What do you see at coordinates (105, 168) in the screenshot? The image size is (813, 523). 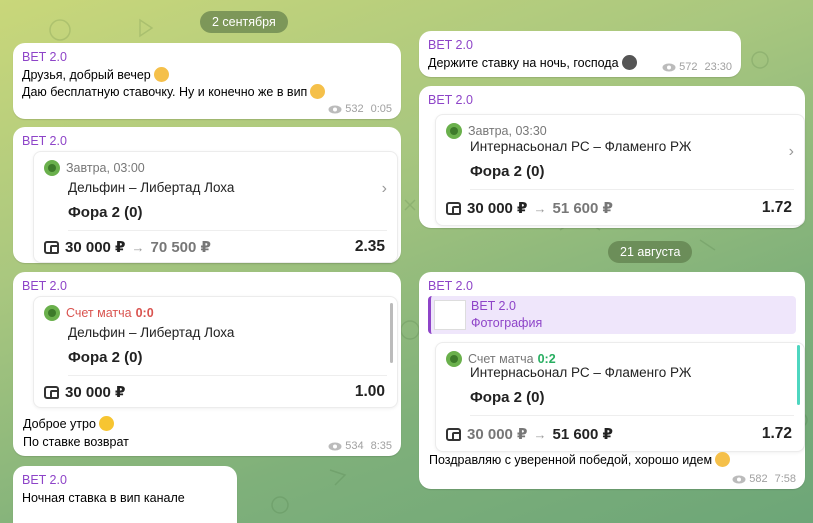 I see `match-time: Завтра, 03:00` at bounding box center [105, 168].